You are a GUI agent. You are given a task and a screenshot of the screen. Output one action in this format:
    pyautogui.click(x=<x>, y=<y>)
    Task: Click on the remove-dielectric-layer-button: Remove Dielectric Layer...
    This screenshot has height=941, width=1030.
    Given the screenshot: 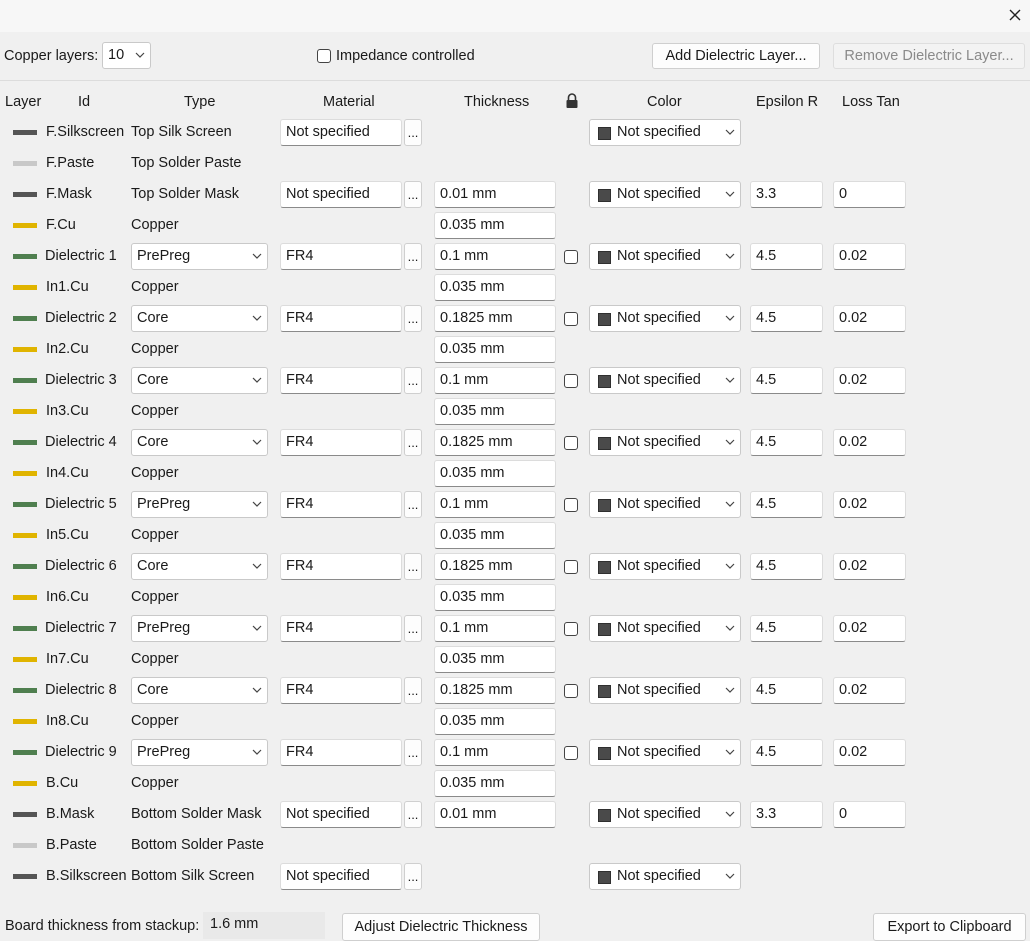 What is the action you would take?
    pyautogui.click(x=929, y=56)
    